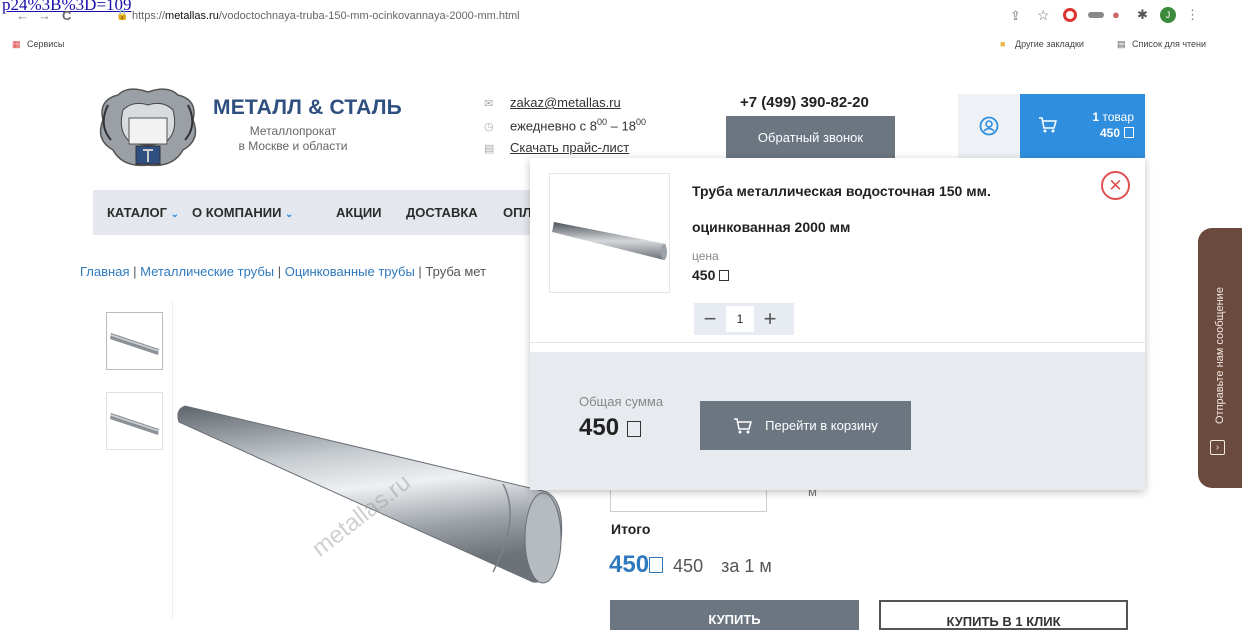 The width and height of the screenshot is (1242, 630). I want to click on email-row: ✉ zakaz@metallas.ru, so click(552, 102).